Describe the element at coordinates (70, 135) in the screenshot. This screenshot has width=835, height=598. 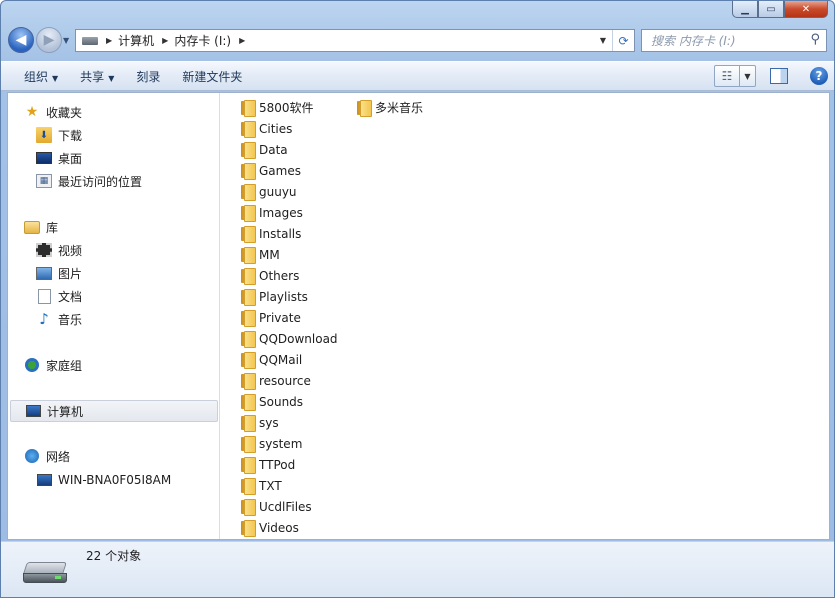
I see `sidebar-item-label: 下载` at that location.